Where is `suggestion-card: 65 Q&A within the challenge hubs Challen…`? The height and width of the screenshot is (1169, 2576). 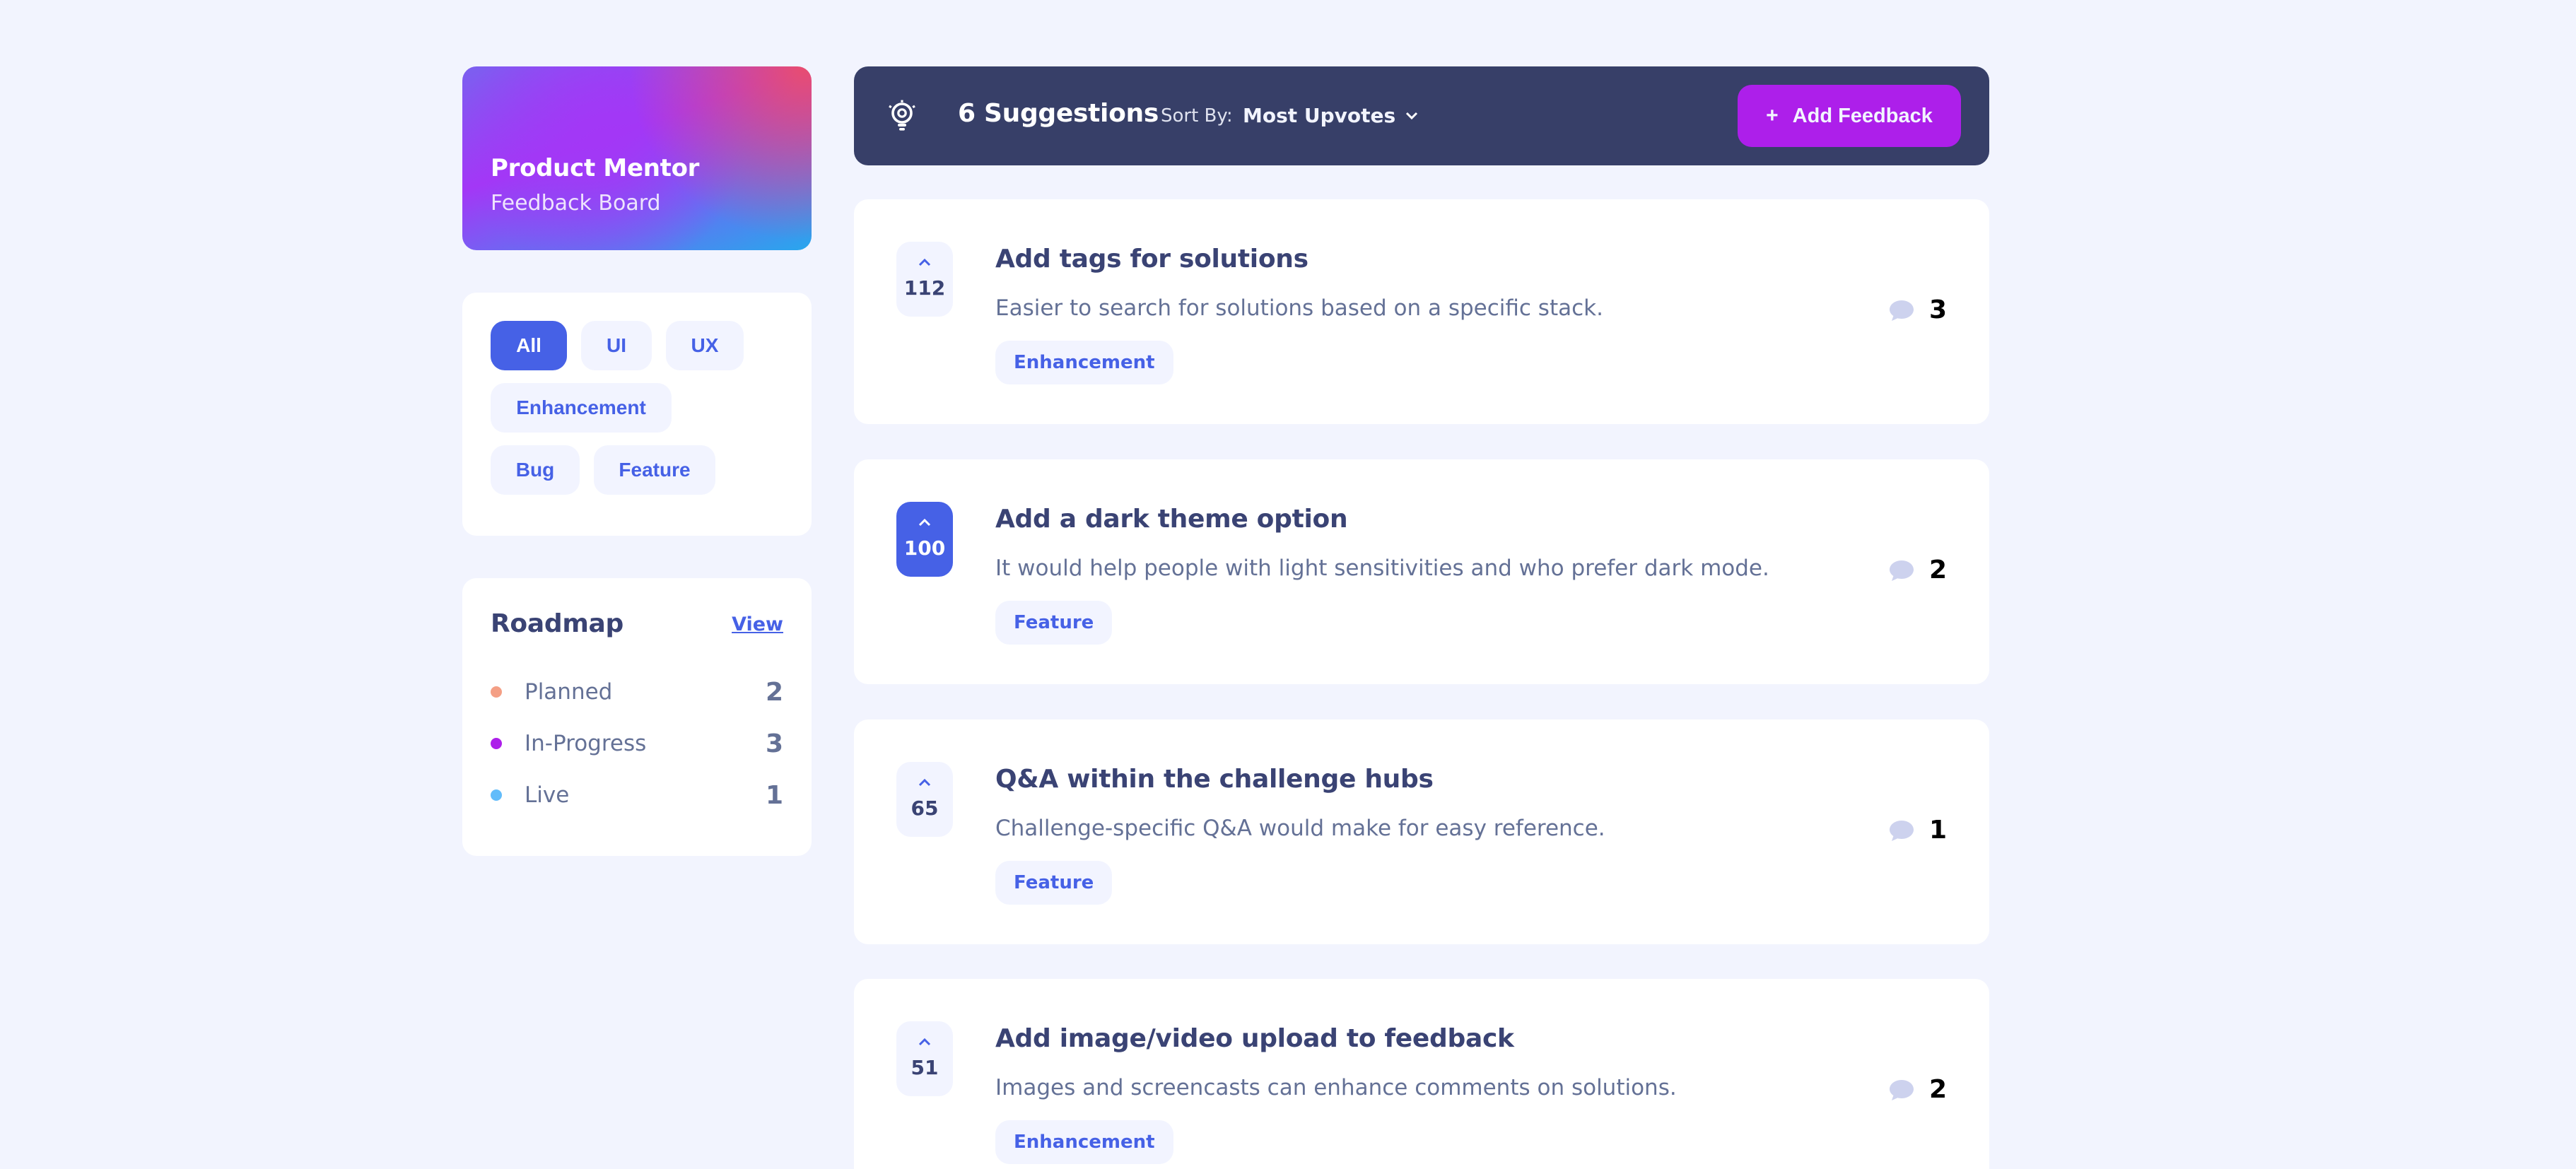
suggestion-card: 65 Q&A within the challenge hubs Challen… is located at coordinates (1422, 832).